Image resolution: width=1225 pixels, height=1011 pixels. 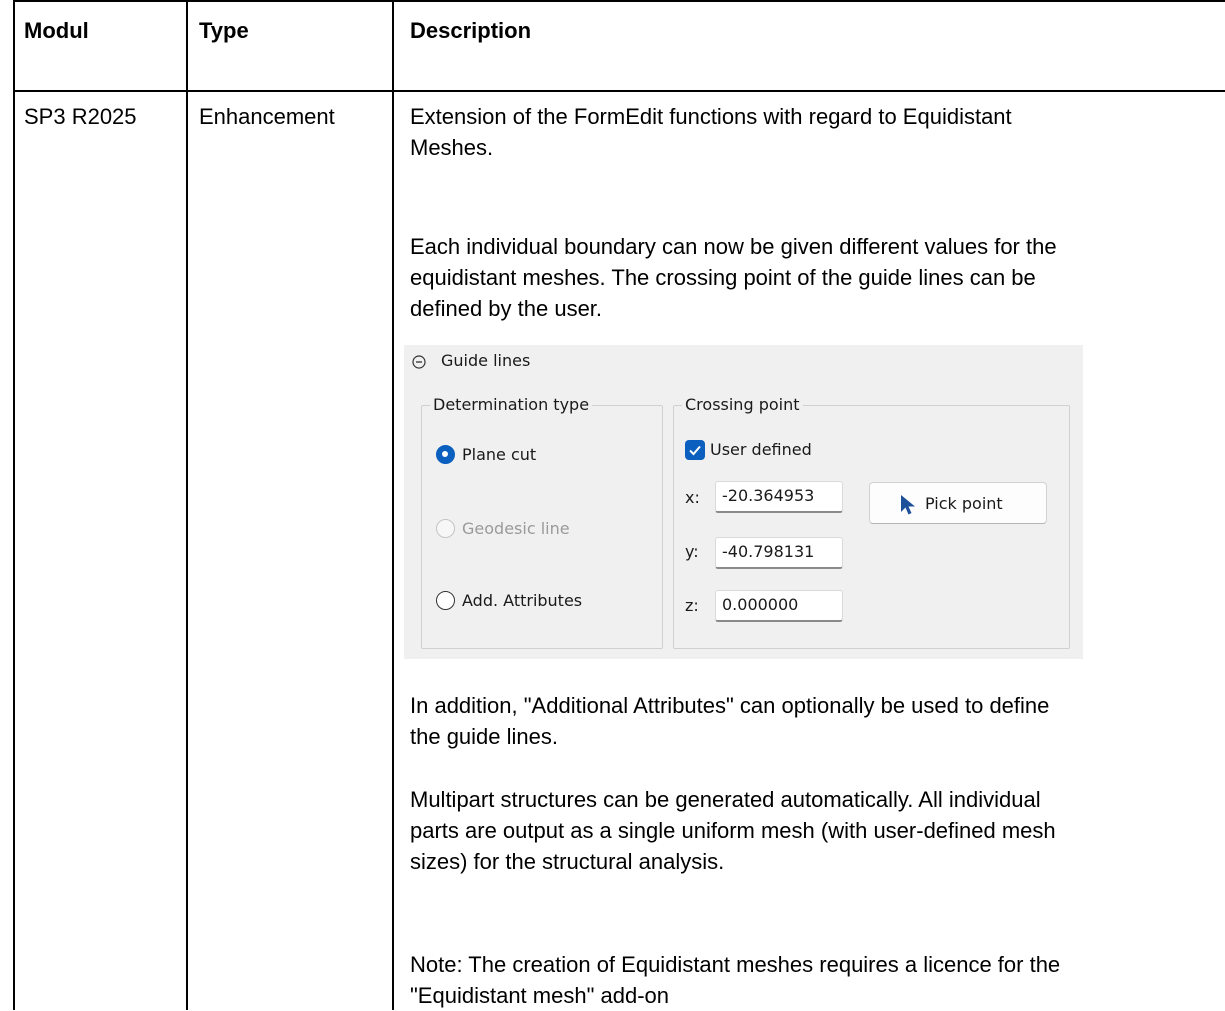 What do you see at coordinates (506, 308) in the screenshot?
I see `paragraph-line: defined by the user.` at bounding box center [506, 308].